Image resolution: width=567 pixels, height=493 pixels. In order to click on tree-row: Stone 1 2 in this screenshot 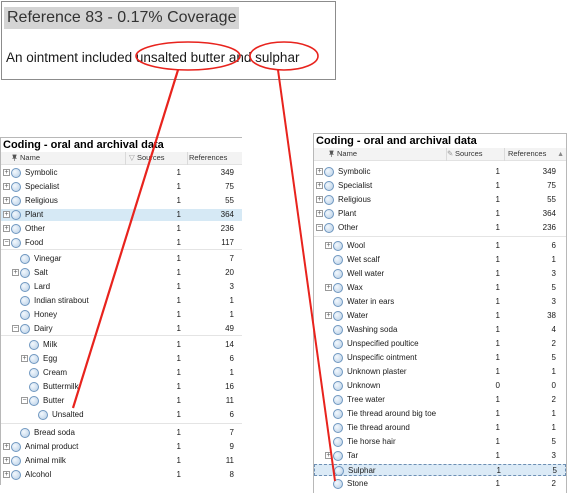, I will do `click(440, 484)`.